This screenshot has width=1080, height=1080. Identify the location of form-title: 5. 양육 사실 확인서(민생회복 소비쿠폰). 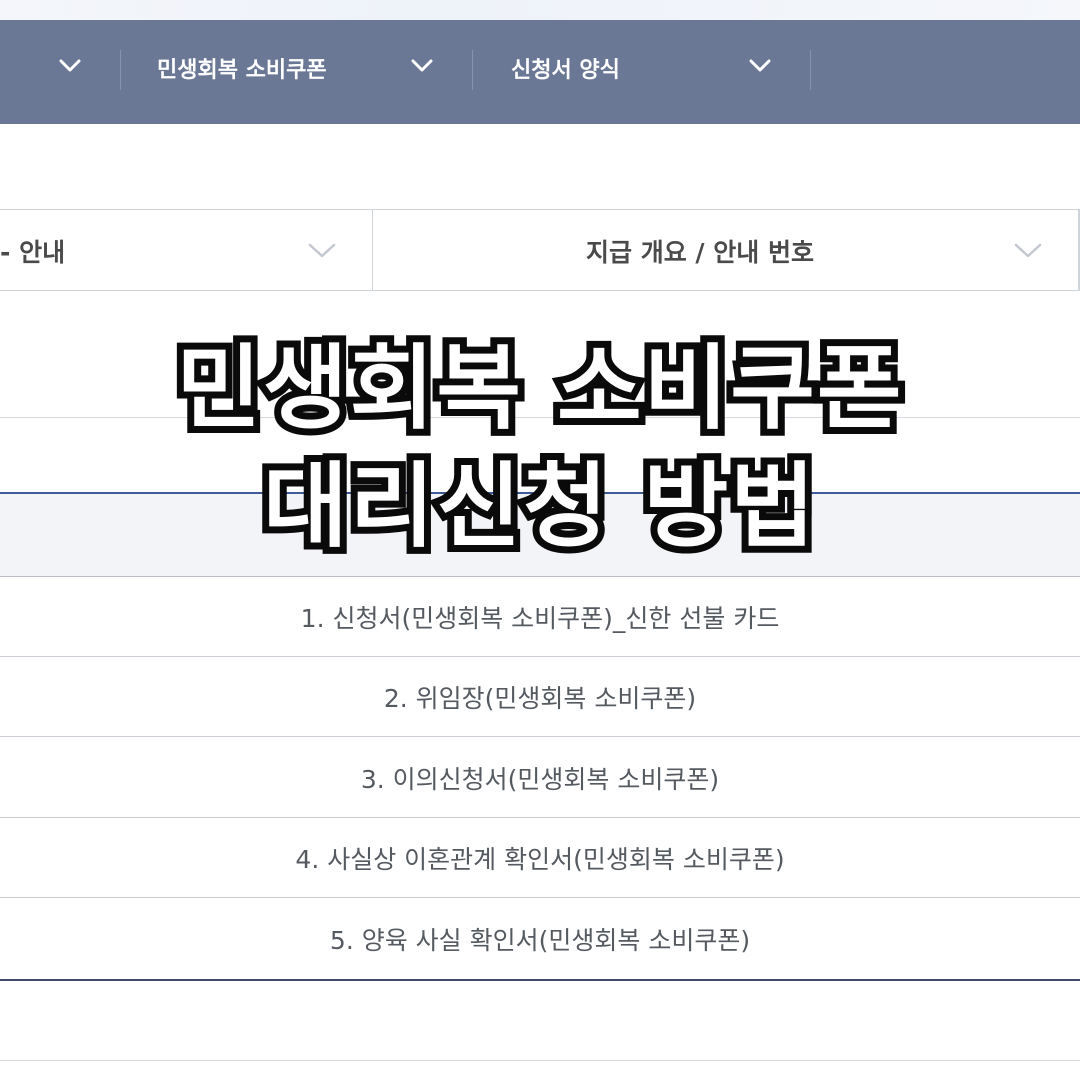
(540, 939).